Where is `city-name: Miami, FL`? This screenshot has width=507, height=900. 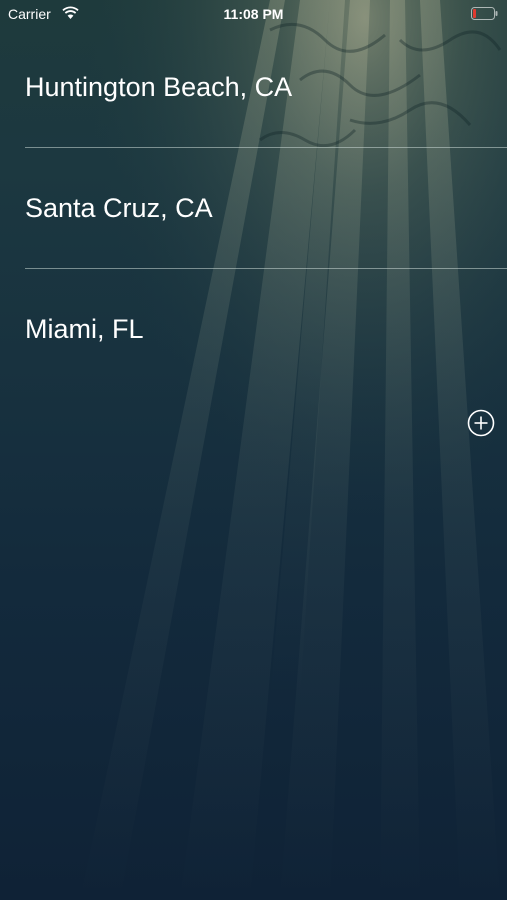
city-name: Miami, FL is located at coordinates (84, 329).